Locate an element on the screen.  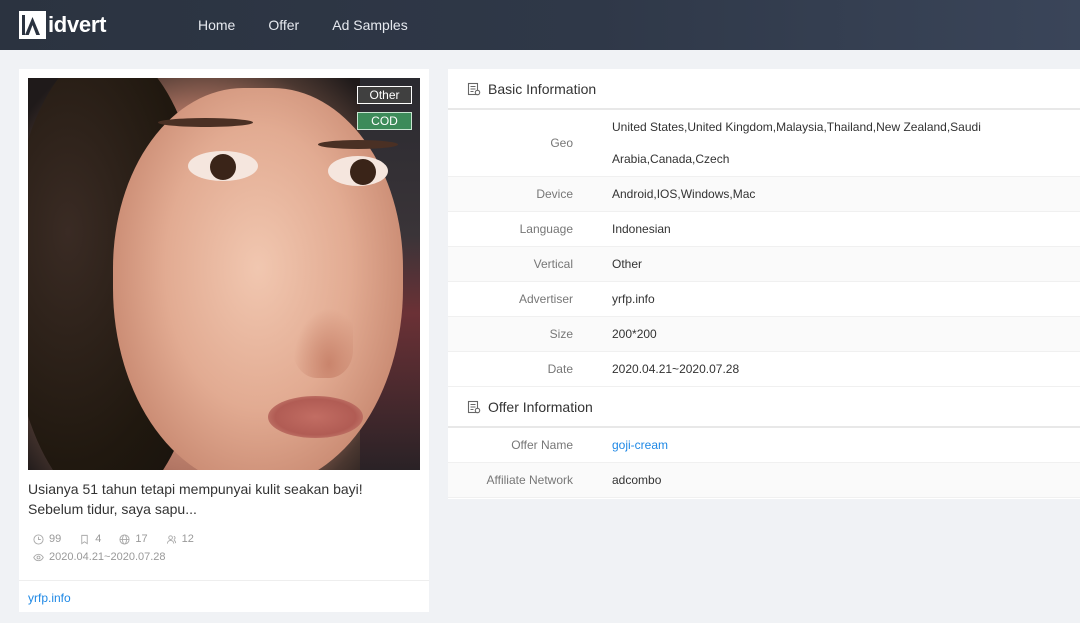
offer-info-header: Offer Information is located at coordinates (764, 407).